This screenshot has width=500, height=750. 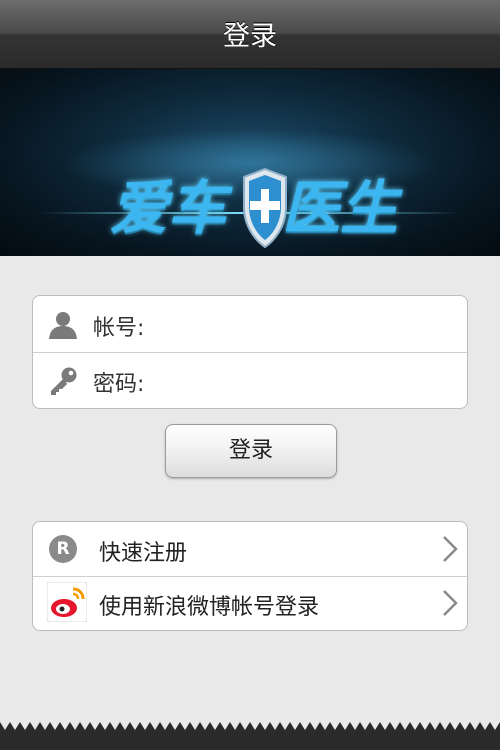 What do you see at coordinates (119, 328) in the screenshot?
I see `account-label: 帐号:` at bounding box center [119, 328].